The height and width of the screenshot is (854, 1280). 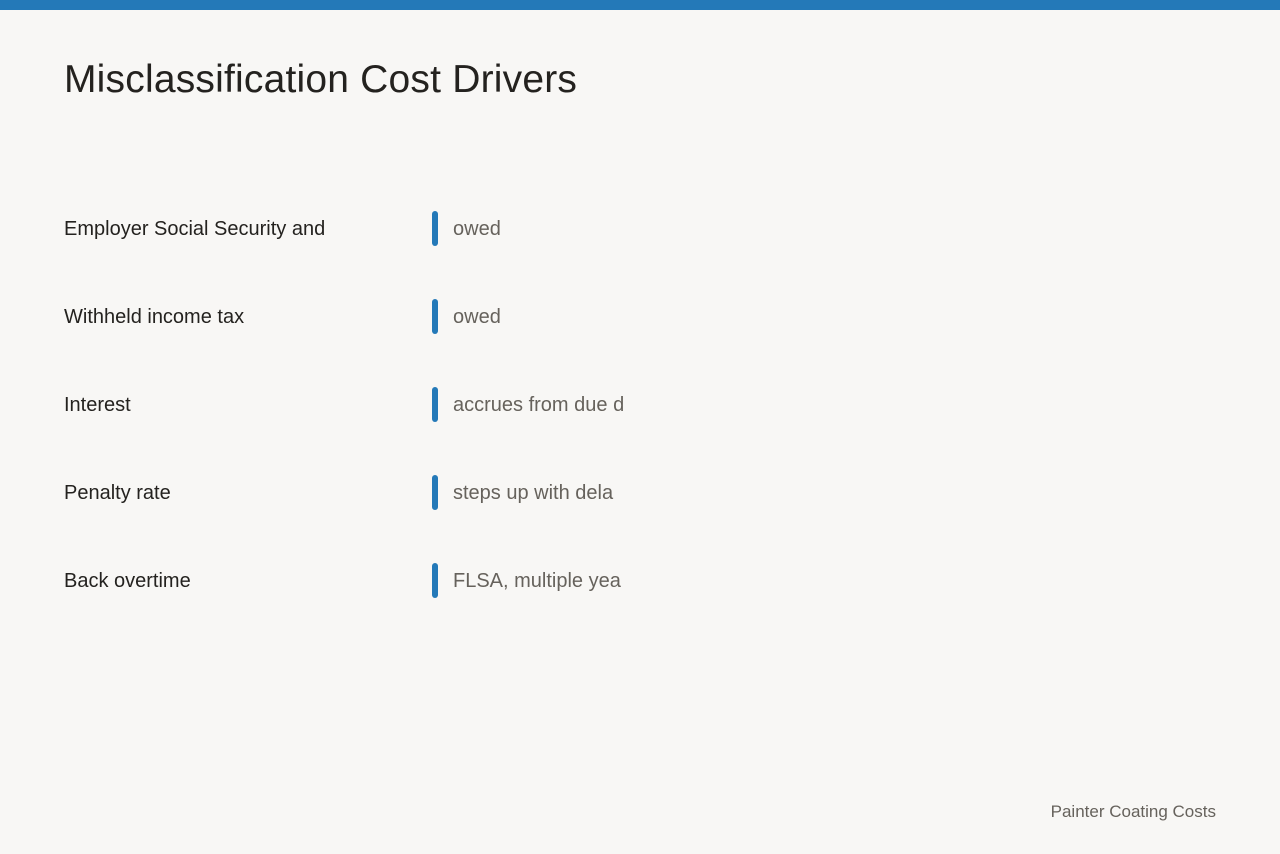 What do you see at coordinates (154, 317) in the screenshot?
I see `row-label: Withheld income tax` at bounding box center [154, 317].